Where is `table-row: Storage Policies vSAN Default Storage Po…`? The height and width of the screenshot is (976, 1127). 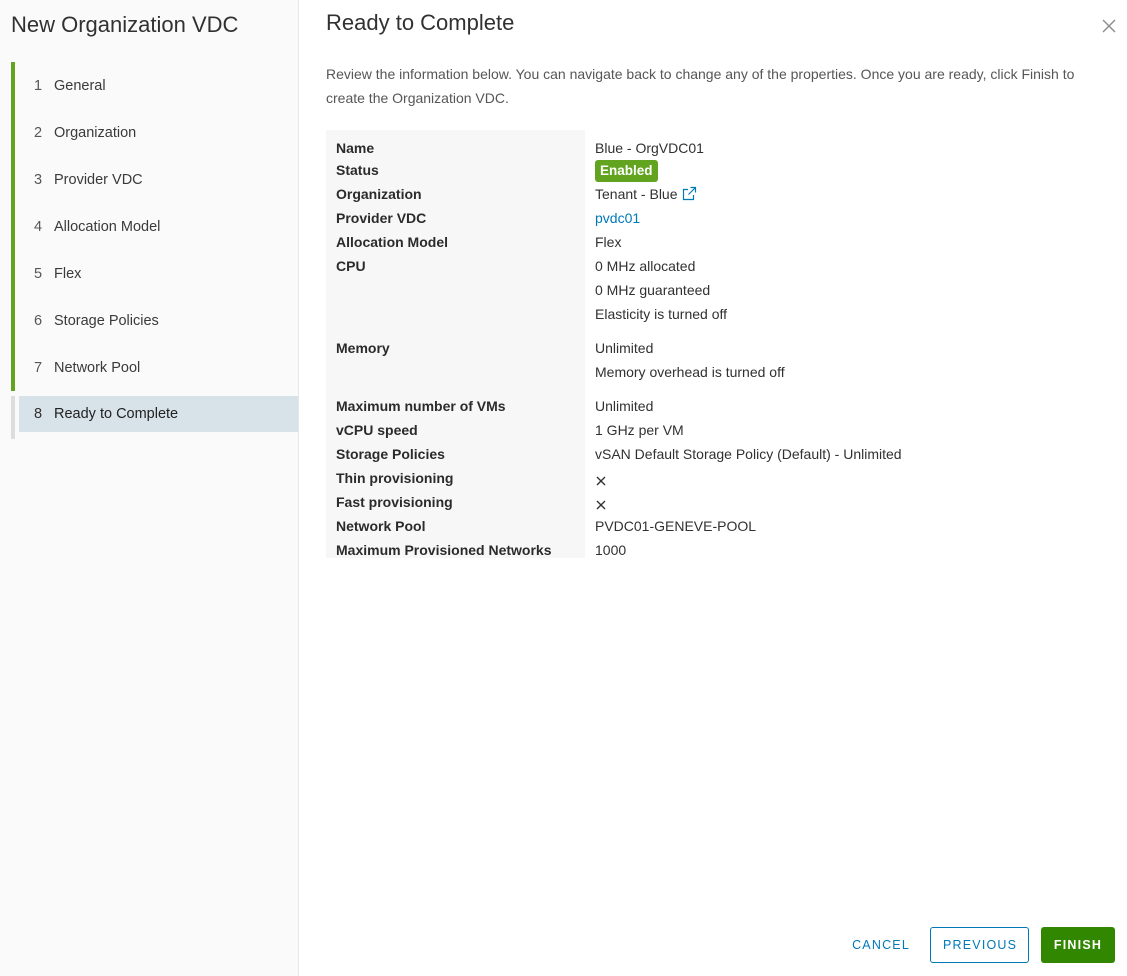
table-row: Storage Policies vSAN Default Storage Po… is located at coordinates (619, 450).